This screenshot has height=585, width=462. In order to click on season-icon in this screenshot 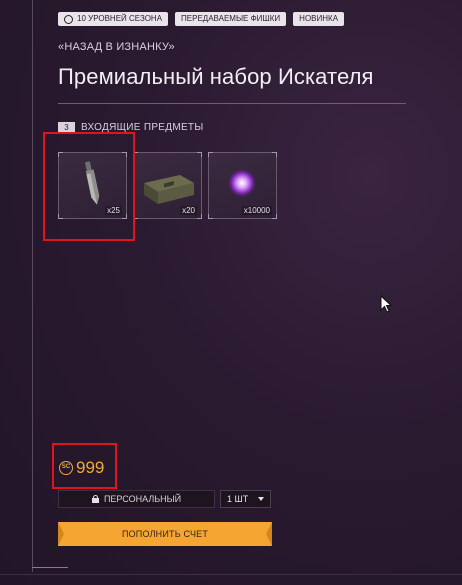, I will do `click(68, 19)`.